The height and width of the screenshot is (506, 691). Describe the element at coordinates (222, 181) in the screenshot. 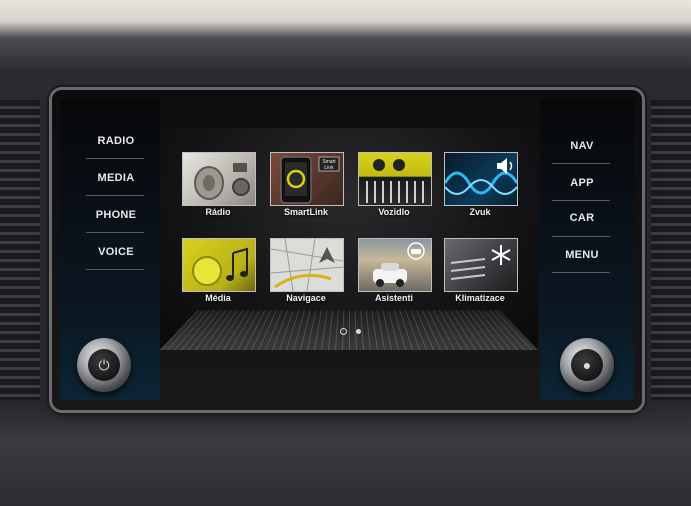

I see `radio-speaker-icon` at that location.